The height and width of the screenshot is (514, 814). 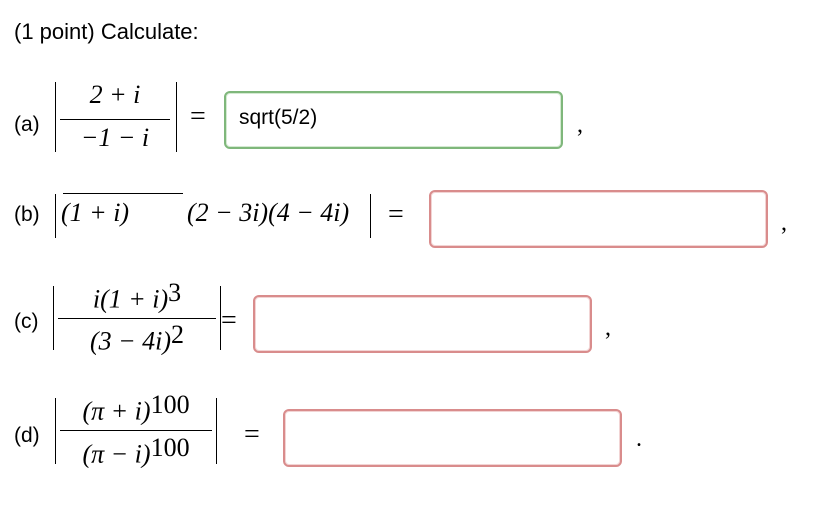 What do you see at coordinates (115, 94) in the screenshot?
I see `part-a-numerator: 2 + i` at bounding box center [115, 94].